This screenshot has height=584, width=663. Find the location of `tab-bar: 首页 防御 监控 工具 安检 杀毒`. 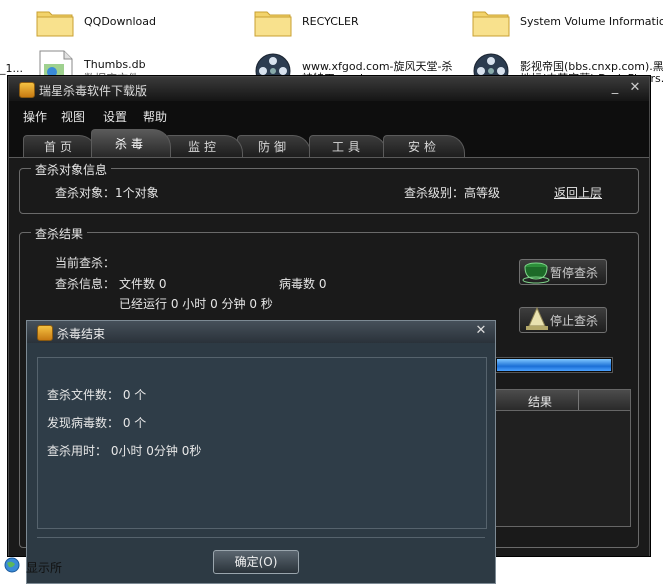

tab-bar: 首页 防御 监控 工具 安检 杀毒 is located at coordinates (329, 143).